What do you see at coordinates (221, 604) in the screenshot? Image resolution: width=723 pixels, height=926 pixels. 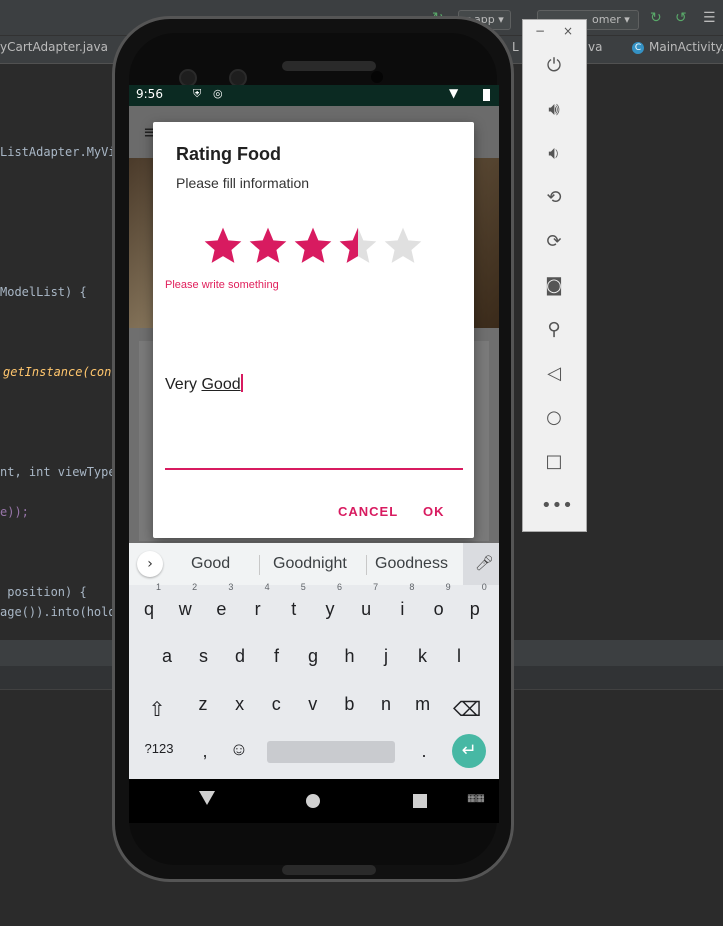 I see `key-e-wrap: e3` at bounding box center [221, 604].